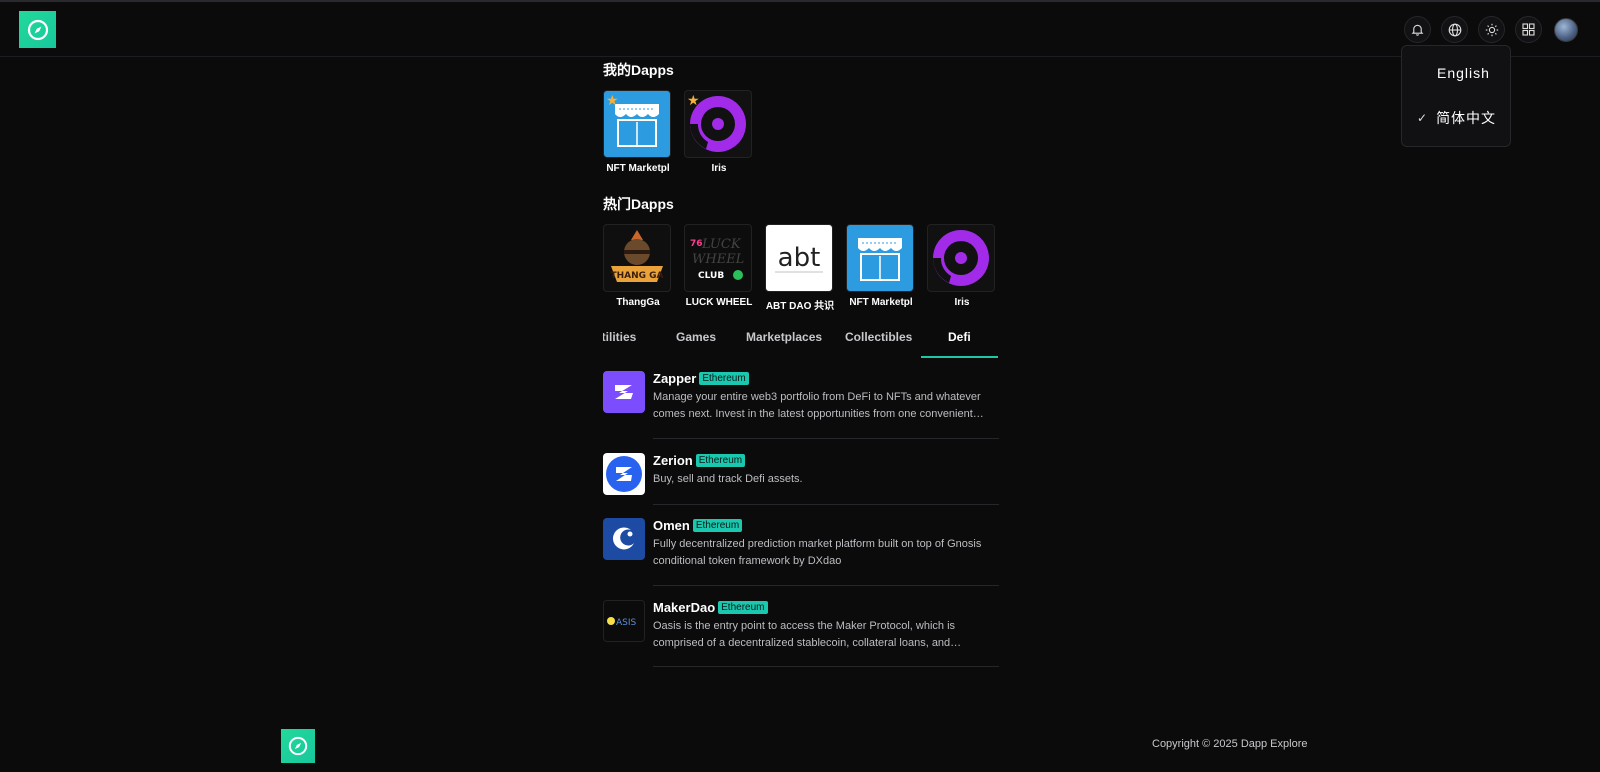 The image size is (1600, 772). What do you see at coordinates (1491, 73) in the screenshot?
I see `language-option-english: English` at bounding box center [1491, 73].